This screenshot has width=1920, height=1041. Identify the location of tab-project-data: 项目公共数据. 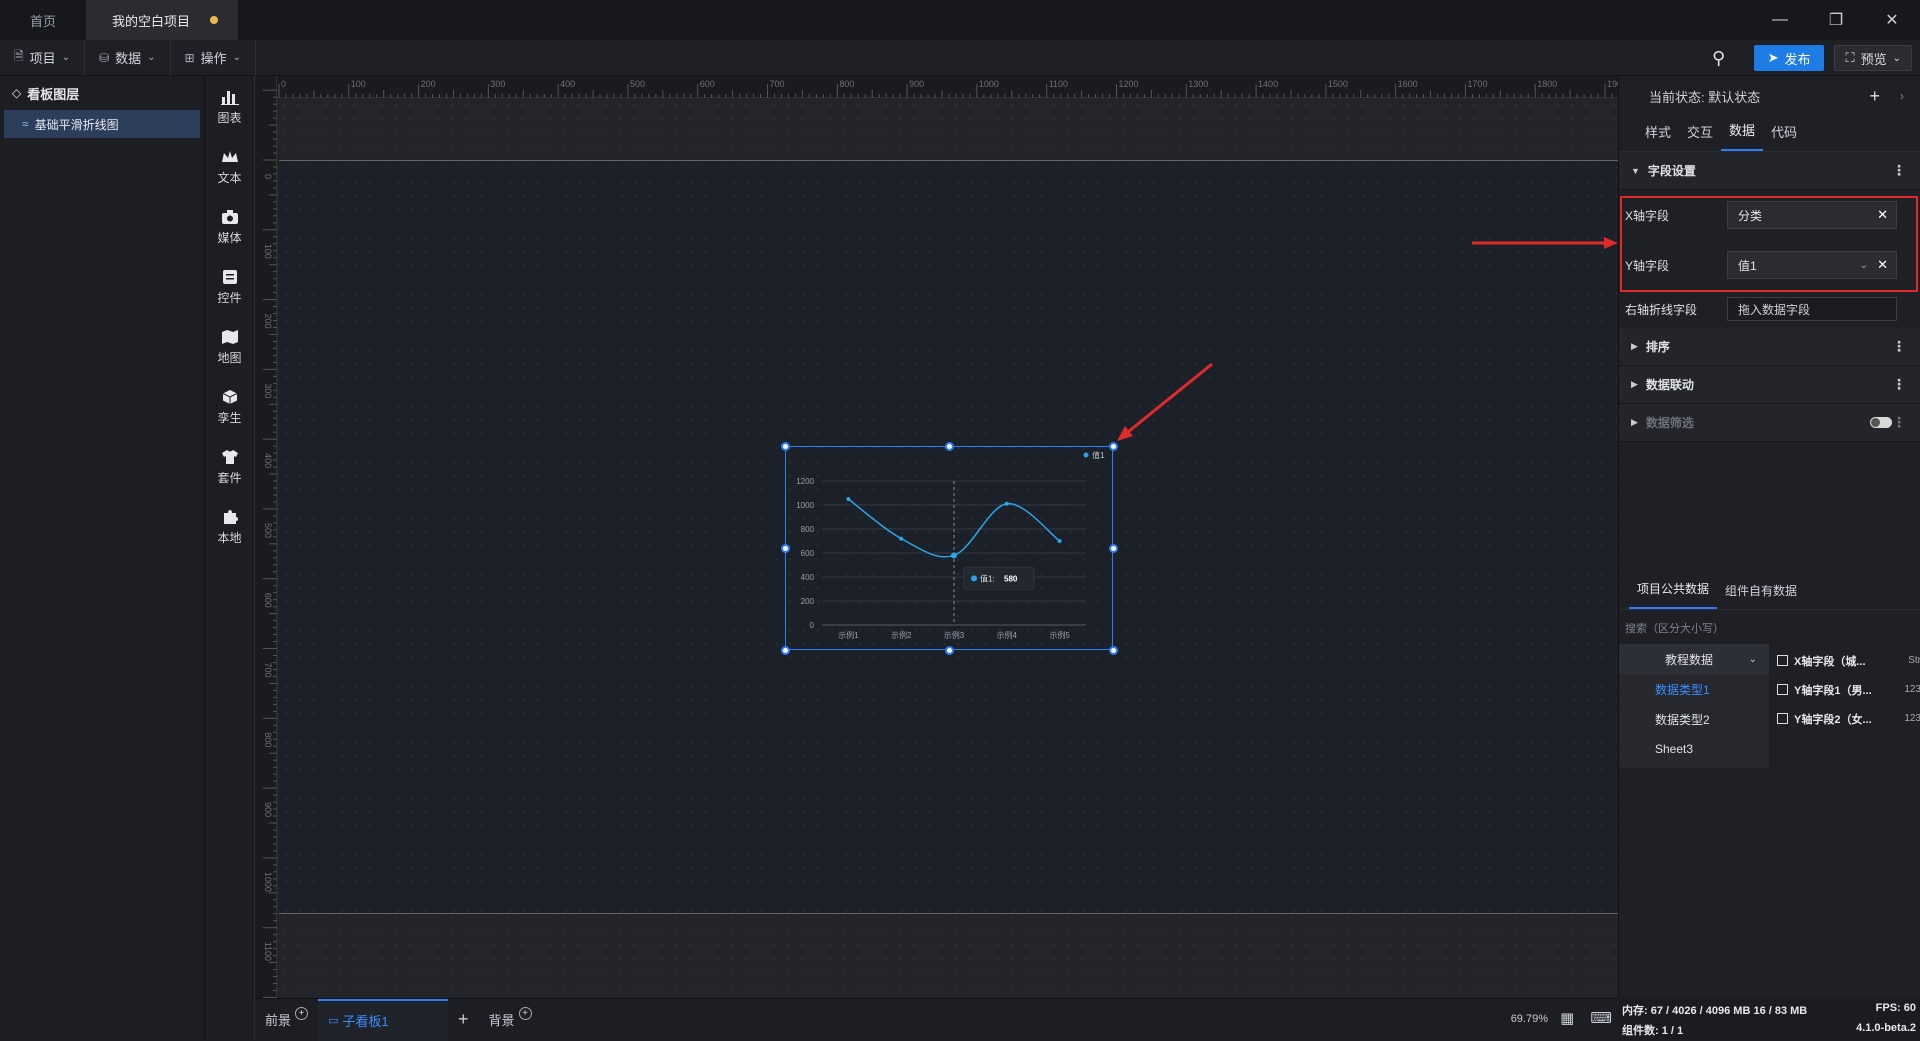
(1673, 594).